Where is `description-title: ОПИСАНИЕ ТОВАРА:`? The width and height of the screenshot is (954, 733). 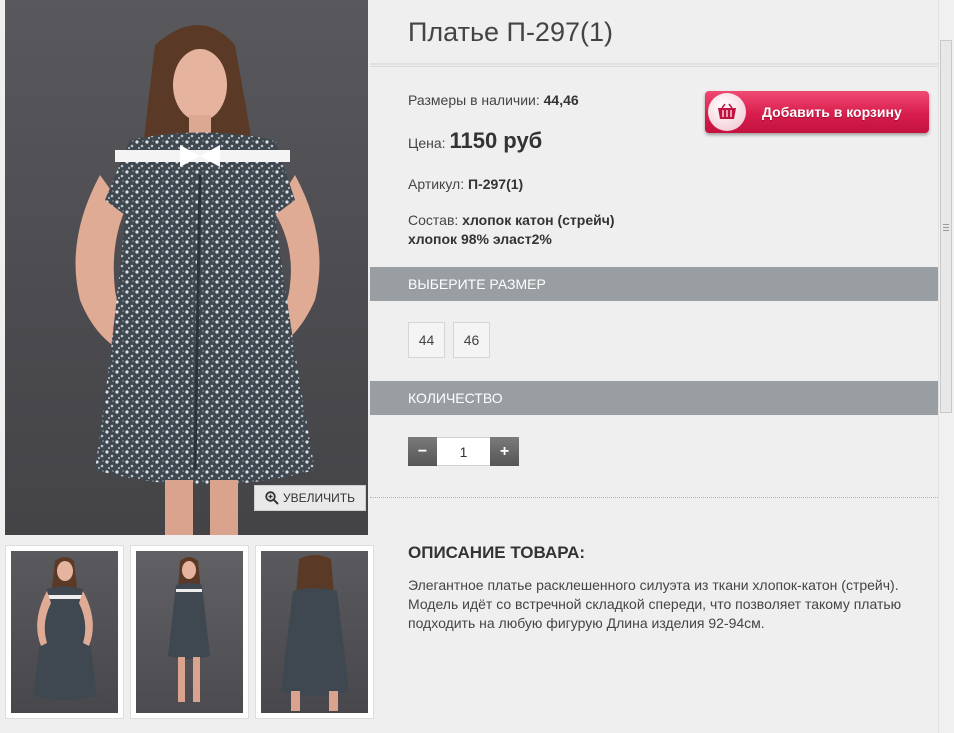 description-title: ОПИСАНИЕ ТОВАРА: is located at coordinates (497, 552).